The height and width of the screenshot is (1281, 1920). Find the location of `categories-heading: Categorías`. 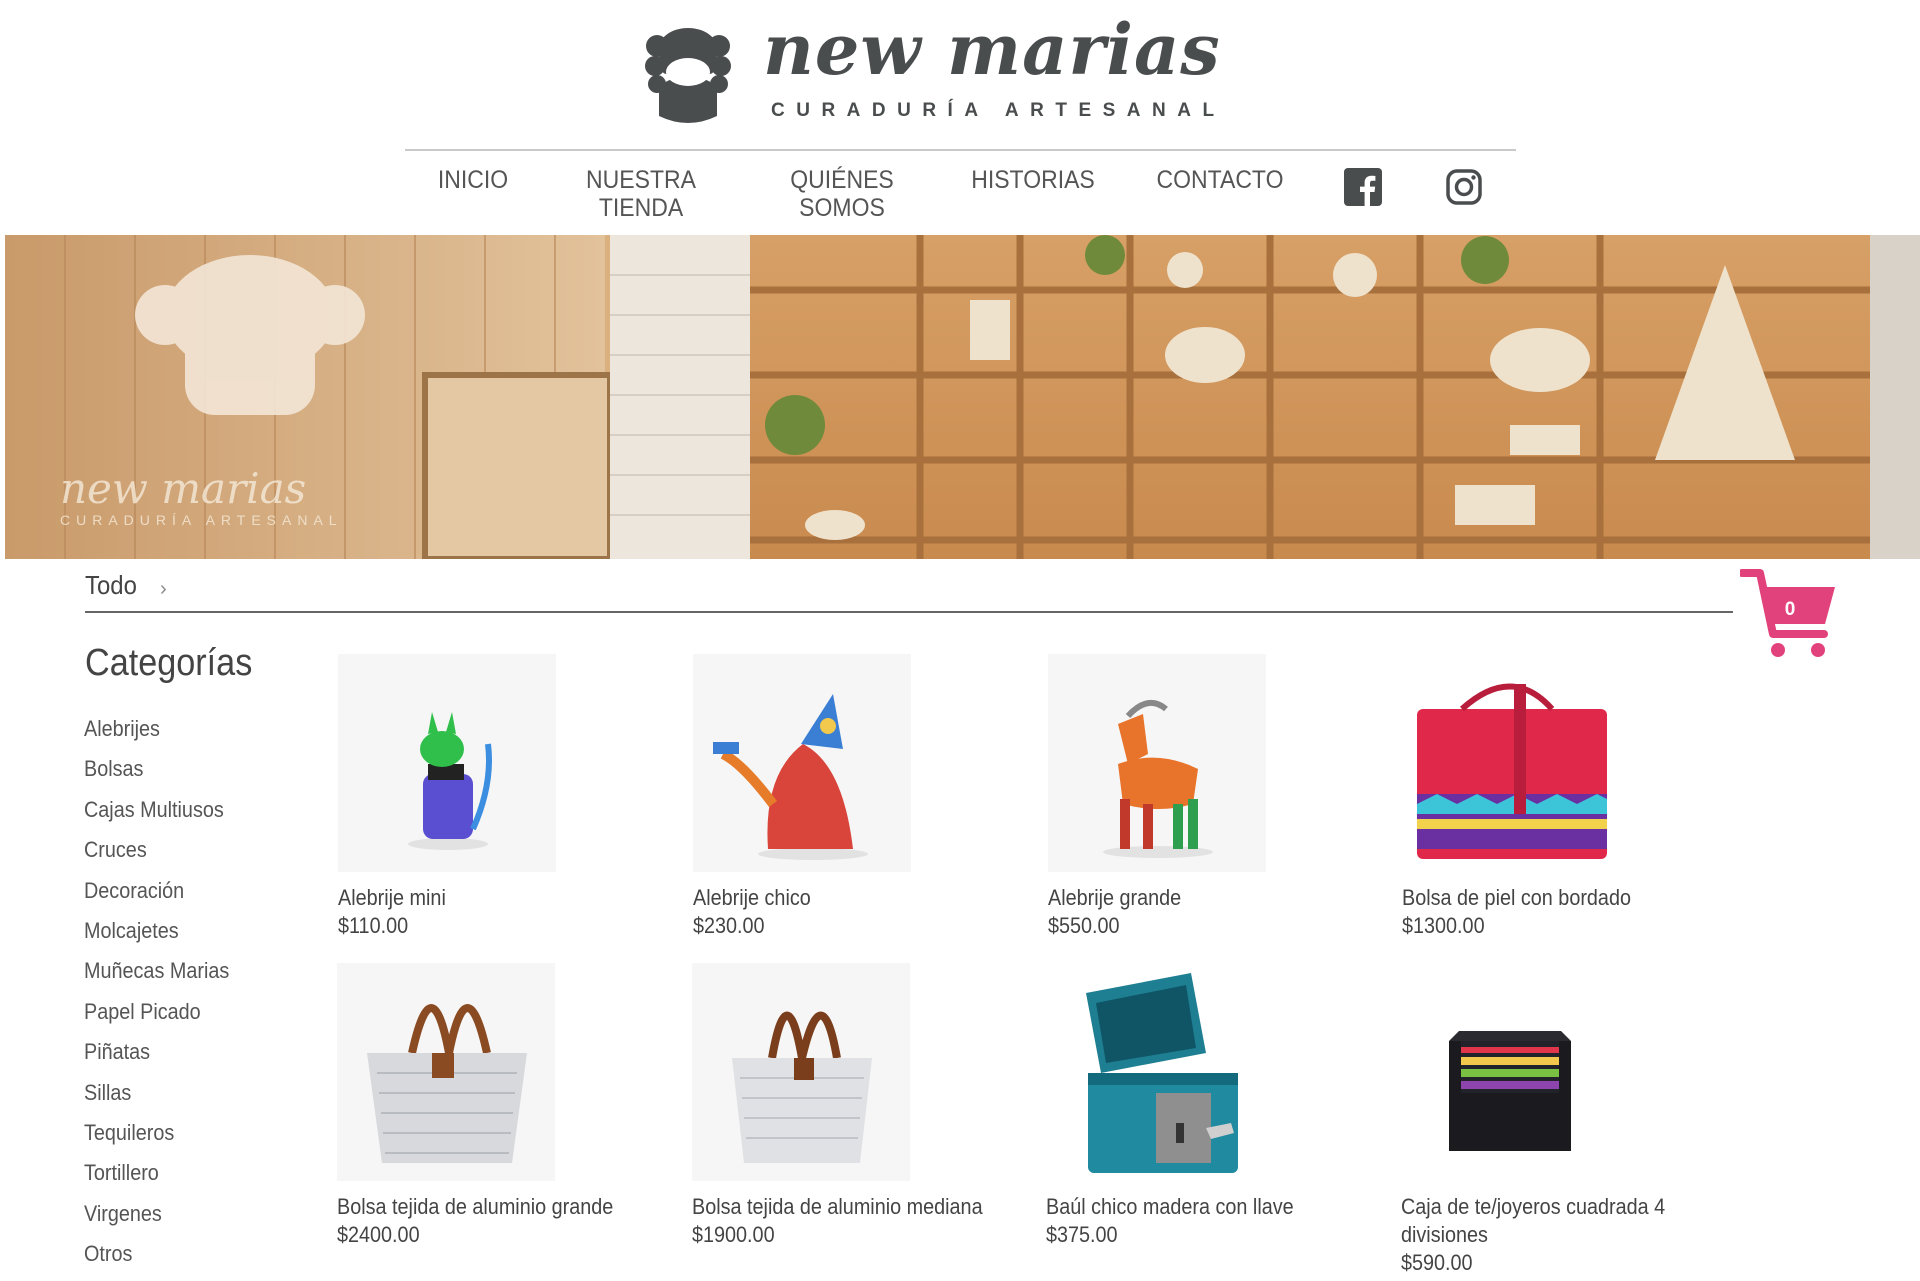

categories-heading: Categorías is located at coordinates (169, 663).